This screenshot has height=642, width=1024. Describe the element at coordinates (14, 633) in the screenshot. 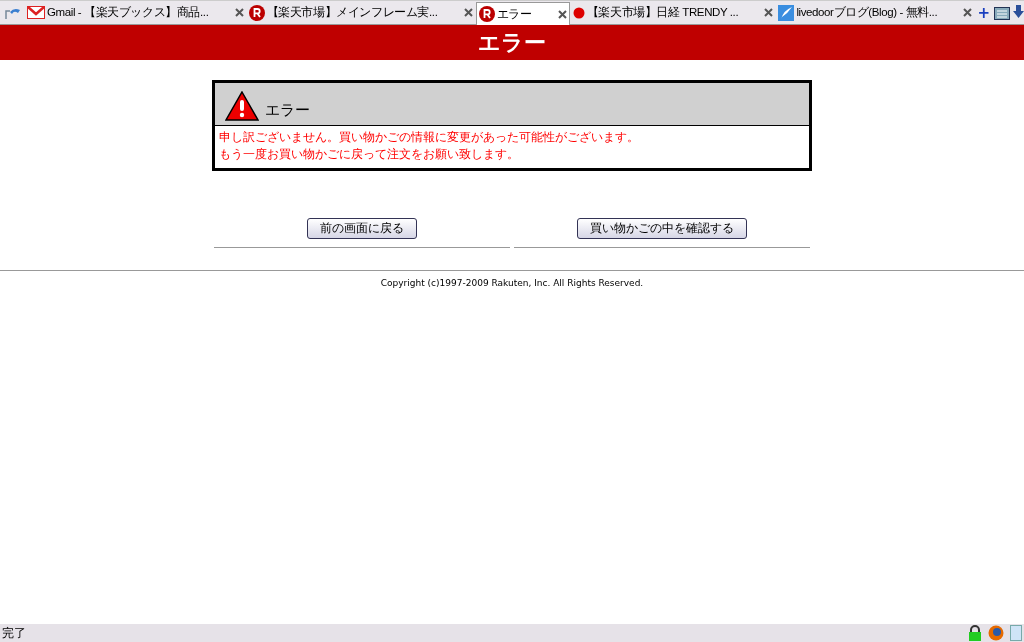

I see `status-text: 完了` at that location.